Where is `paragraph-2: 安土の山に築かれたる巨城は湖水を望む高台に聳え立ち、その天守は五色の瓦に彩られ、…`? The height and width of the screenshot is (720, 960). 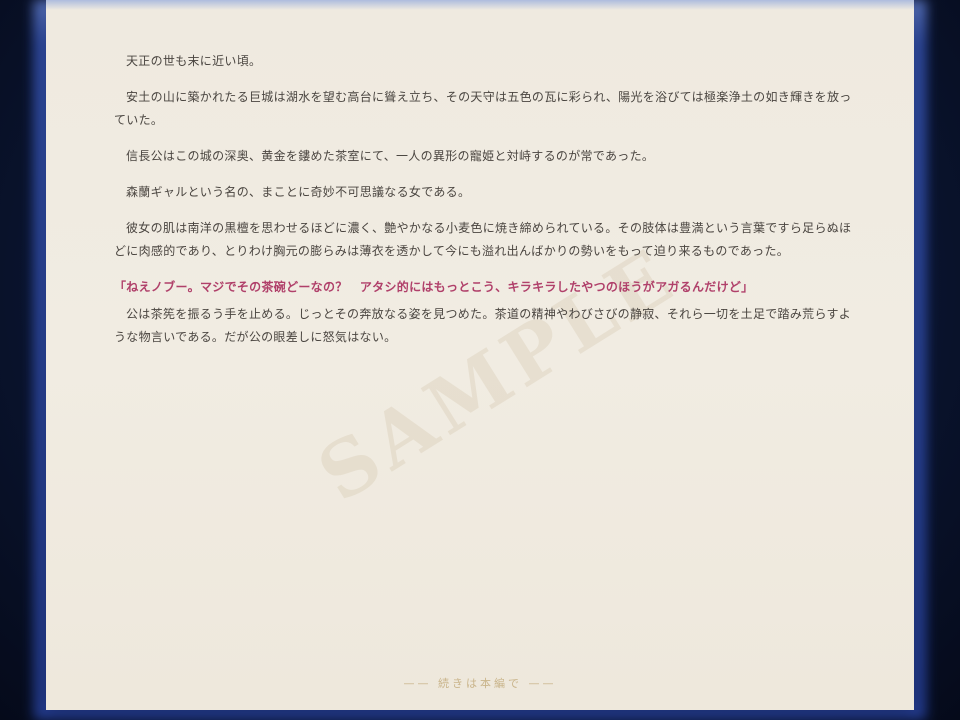 paragraph-2: 安土の山に築かれたる巨城は湖水を望む高台に聳え立ち、その天守は五色の瓦に彩られ、… is located at coordinates (483, 108).